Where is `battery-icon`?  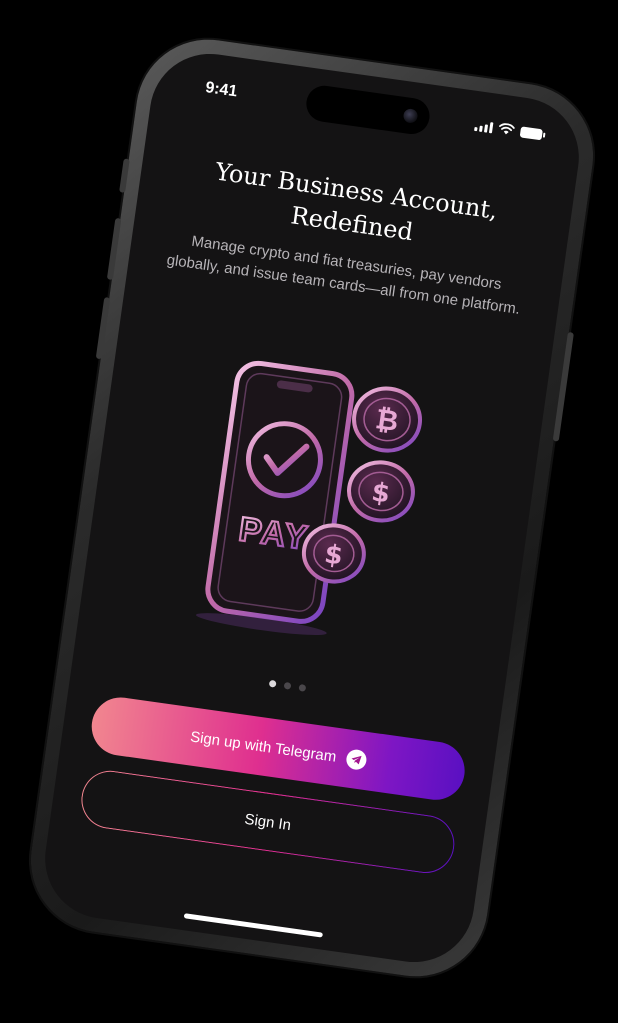 battery-icon is located at coordinates (531, 132).